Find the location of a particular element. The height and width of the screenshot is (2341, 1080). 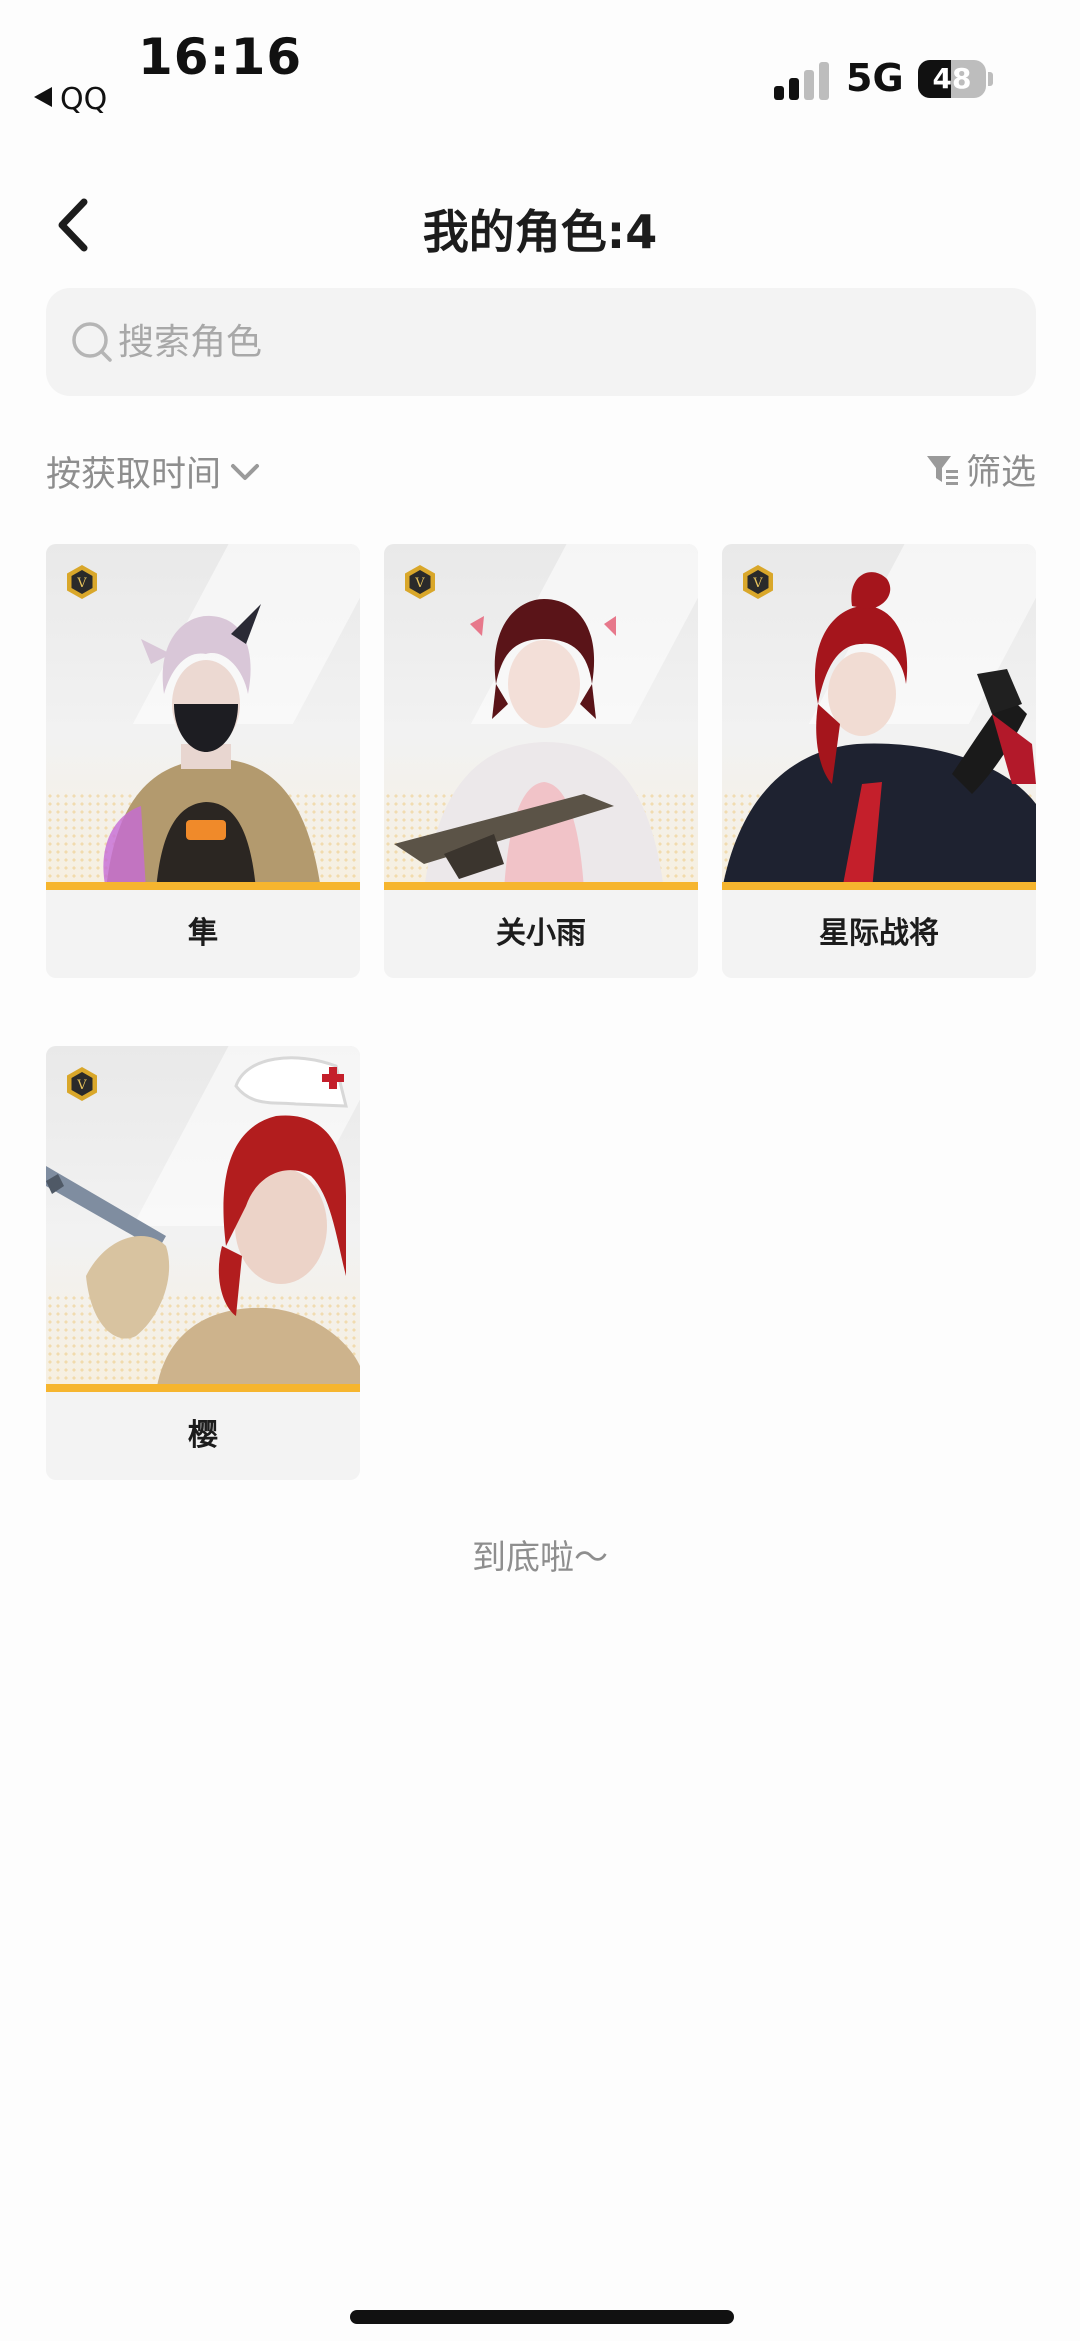

status-time: 16:16 is located at coordinates (220, 57).